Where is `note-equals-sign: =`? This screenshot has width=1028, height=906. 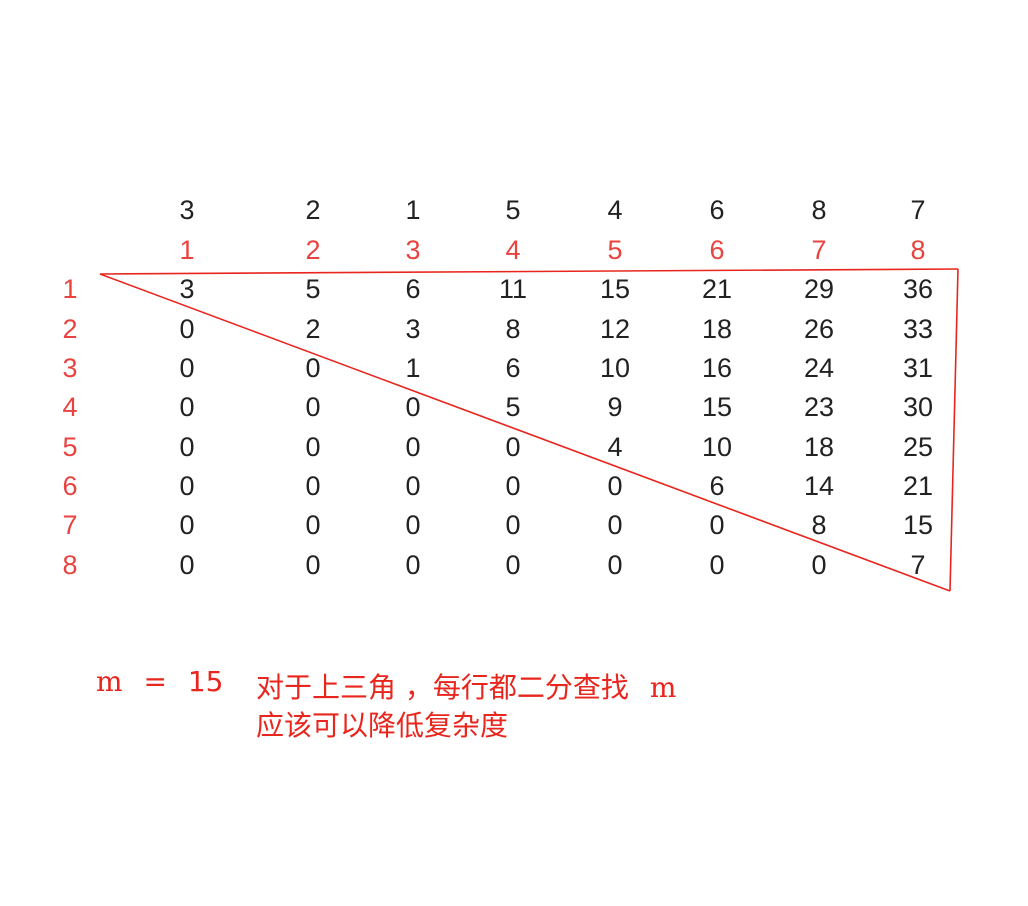 note-equals-sign: = is located at coordinates (155, 681).